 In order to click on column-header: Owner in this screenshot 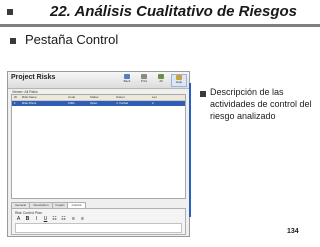, I will do `click(120, 97)`.